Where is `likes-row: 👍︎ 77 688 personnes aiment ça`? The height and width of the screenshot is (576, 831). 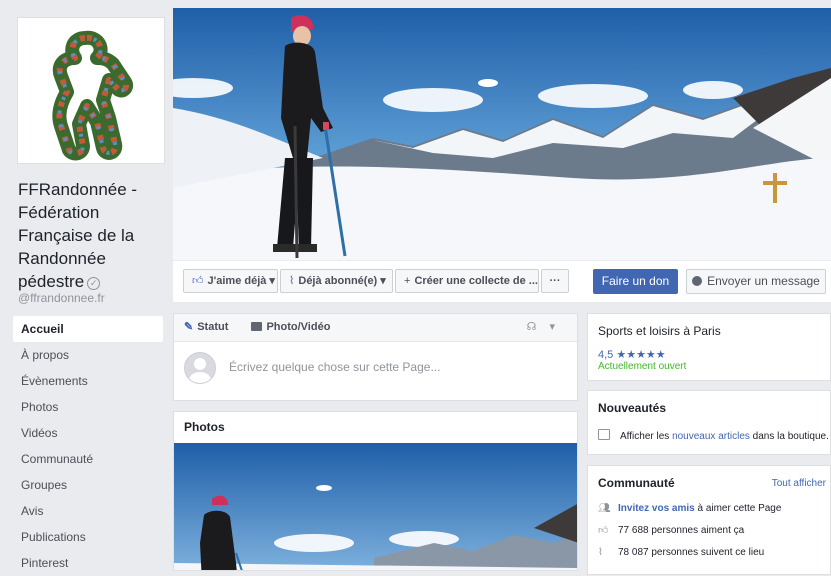 likes-row: 👍︎ 77 688 personnes aiment ça is located at coordinates (709, 531).